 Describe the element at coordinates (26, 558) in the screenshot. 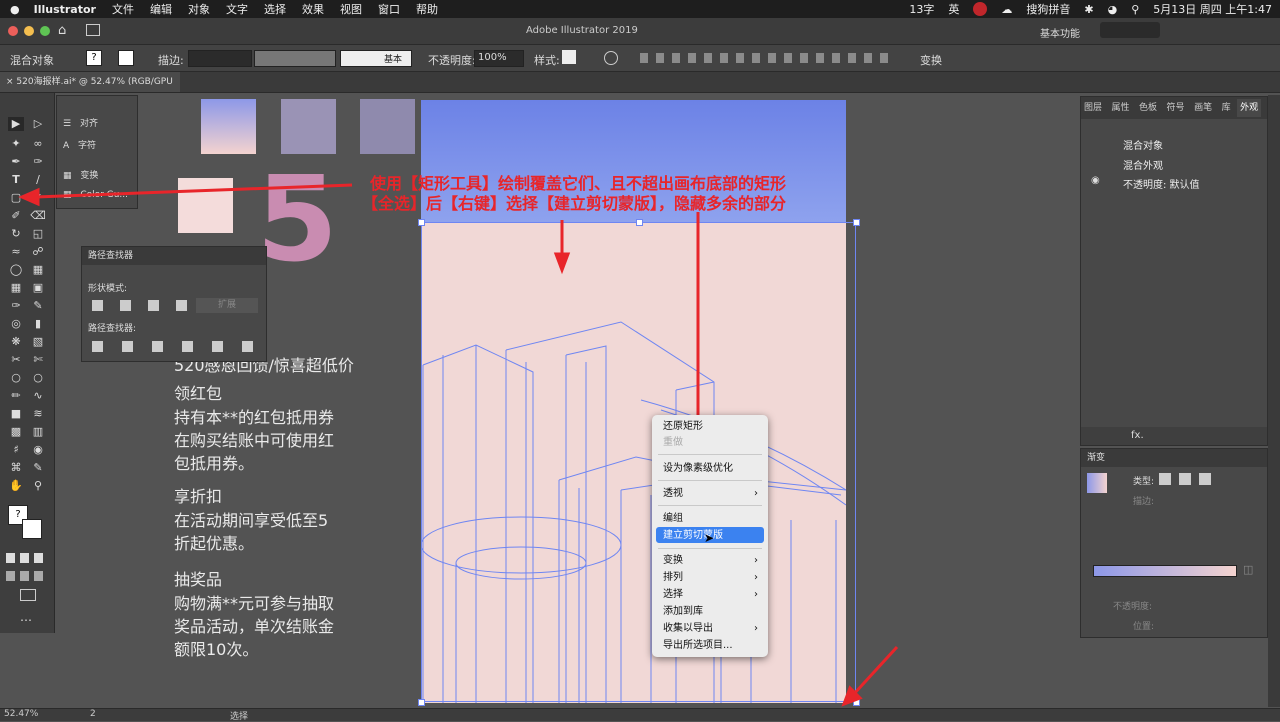

I see `color-mode-icons` at that location.